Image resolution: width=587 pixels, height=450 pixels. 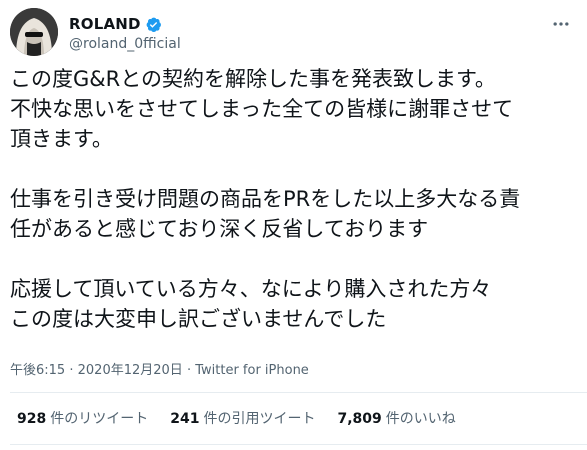 I want to click on likes-count: 7,809, so click(x=359, y=419).